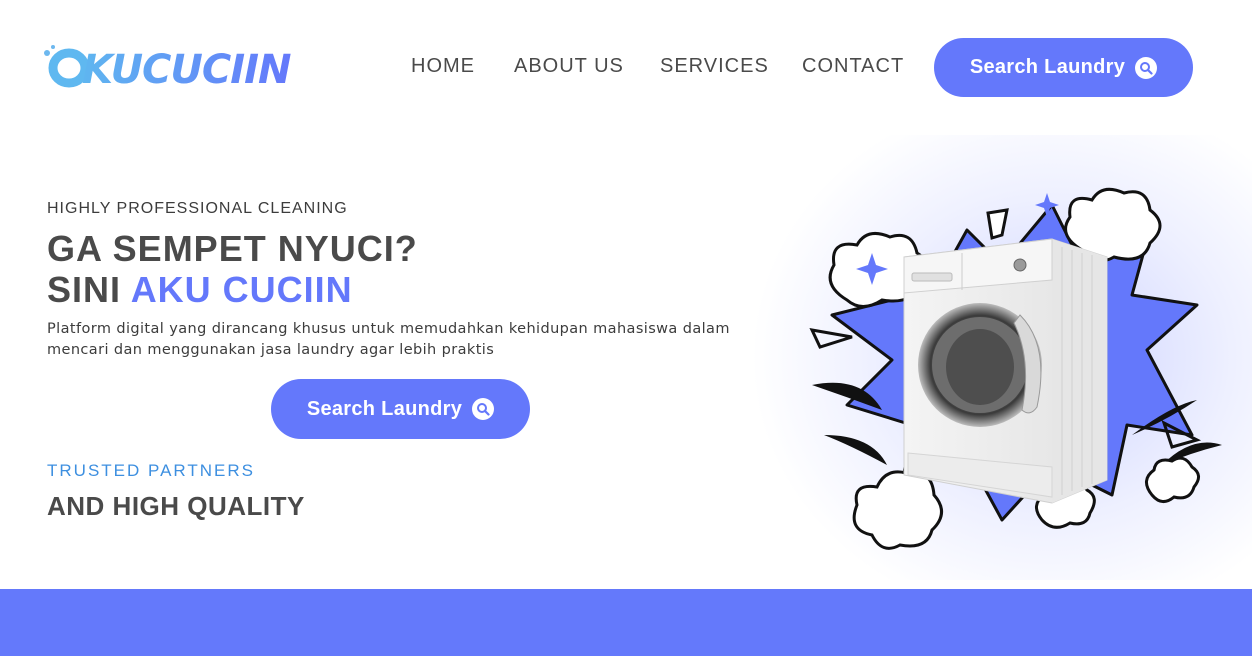 Image resolution: width=1252 pixels, height=656 pixels. I want to click on headline-line-2-accent: AKU CUCIIN, so click(241, 289).